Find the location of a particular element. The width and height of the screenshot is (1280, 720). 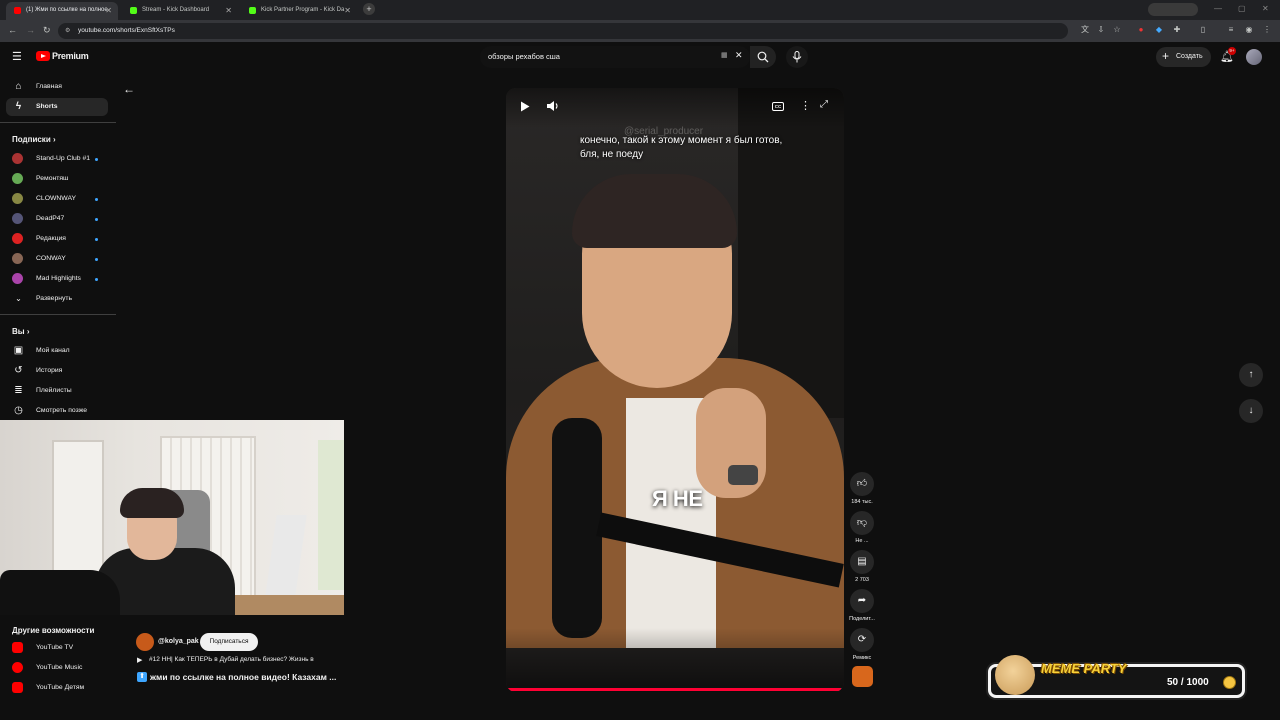

extension-blue-icon: ◆ is located at coordinates (1159, 30).